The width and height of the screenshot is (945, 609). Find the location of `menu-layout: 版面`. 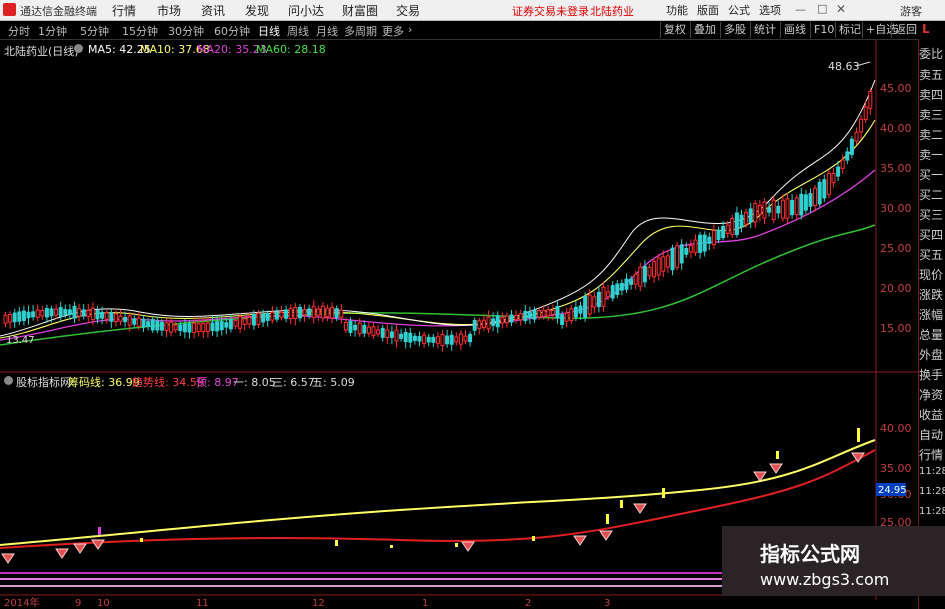

menu-layout: 版面 is located at coordinates (708, 10).